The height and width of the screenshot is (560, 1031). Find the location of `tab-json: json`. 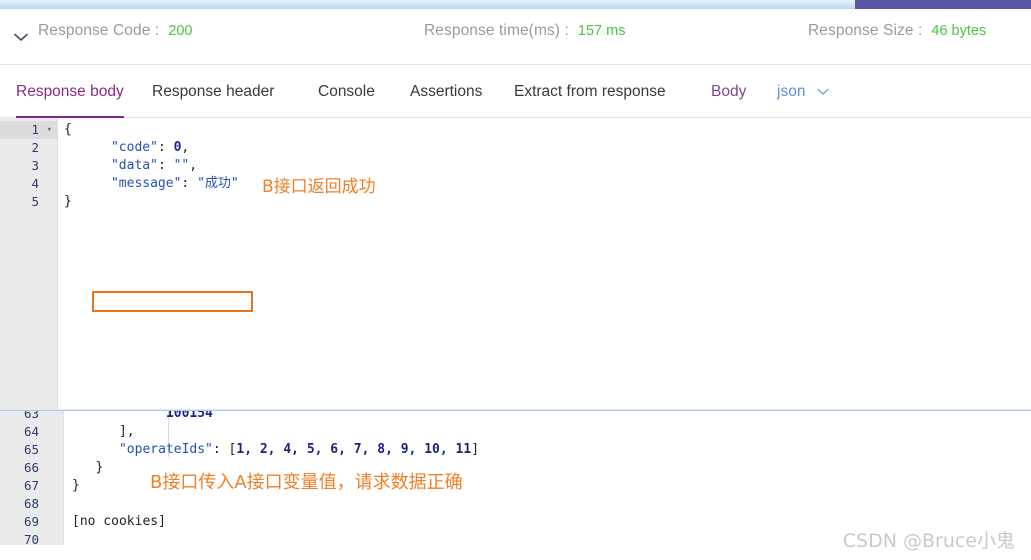

tab-json: json is located at coordinates (803, 92).